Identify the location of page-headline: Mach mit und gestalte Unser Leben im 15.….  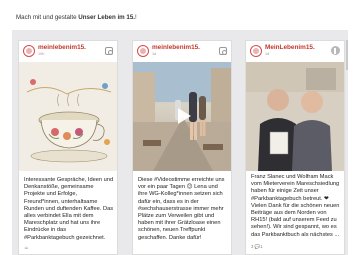
(76, 17).